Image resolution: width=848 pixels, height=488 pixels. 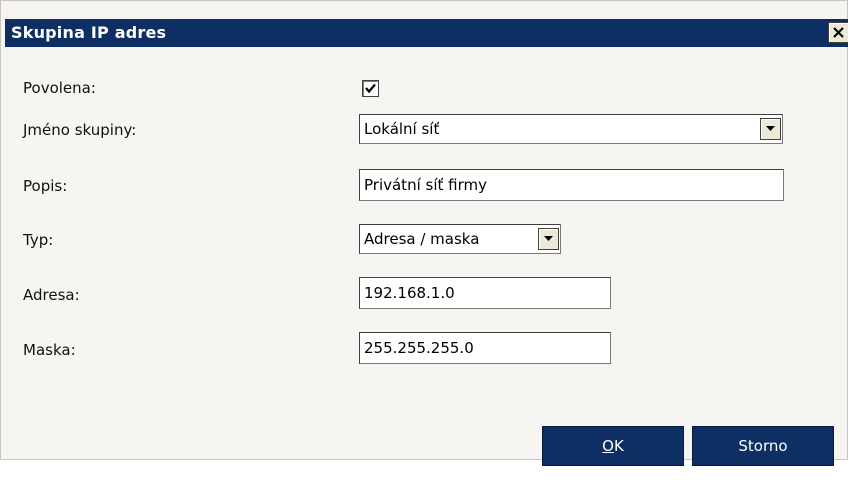 What do you see at coordinates (618, 446) in the screenshot?
I see `ok-label-rest: K` at bounding box center [618, 446].